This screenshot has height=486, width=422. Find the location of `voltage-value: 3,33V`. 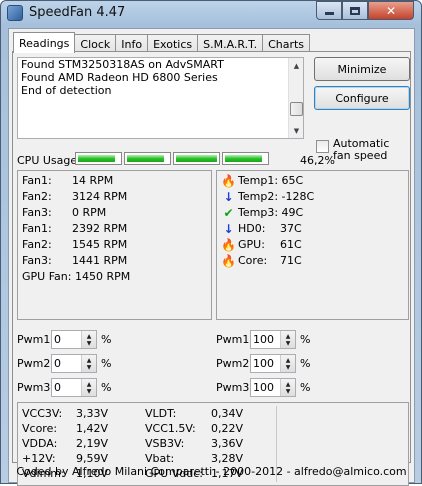

voltage-value: 3,33V is located at coordinates (92, 413).